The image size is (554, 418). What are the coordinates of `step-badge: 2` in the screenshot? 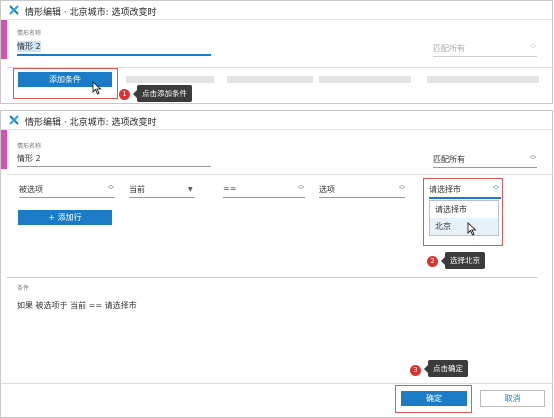 It's located at (432, 261).